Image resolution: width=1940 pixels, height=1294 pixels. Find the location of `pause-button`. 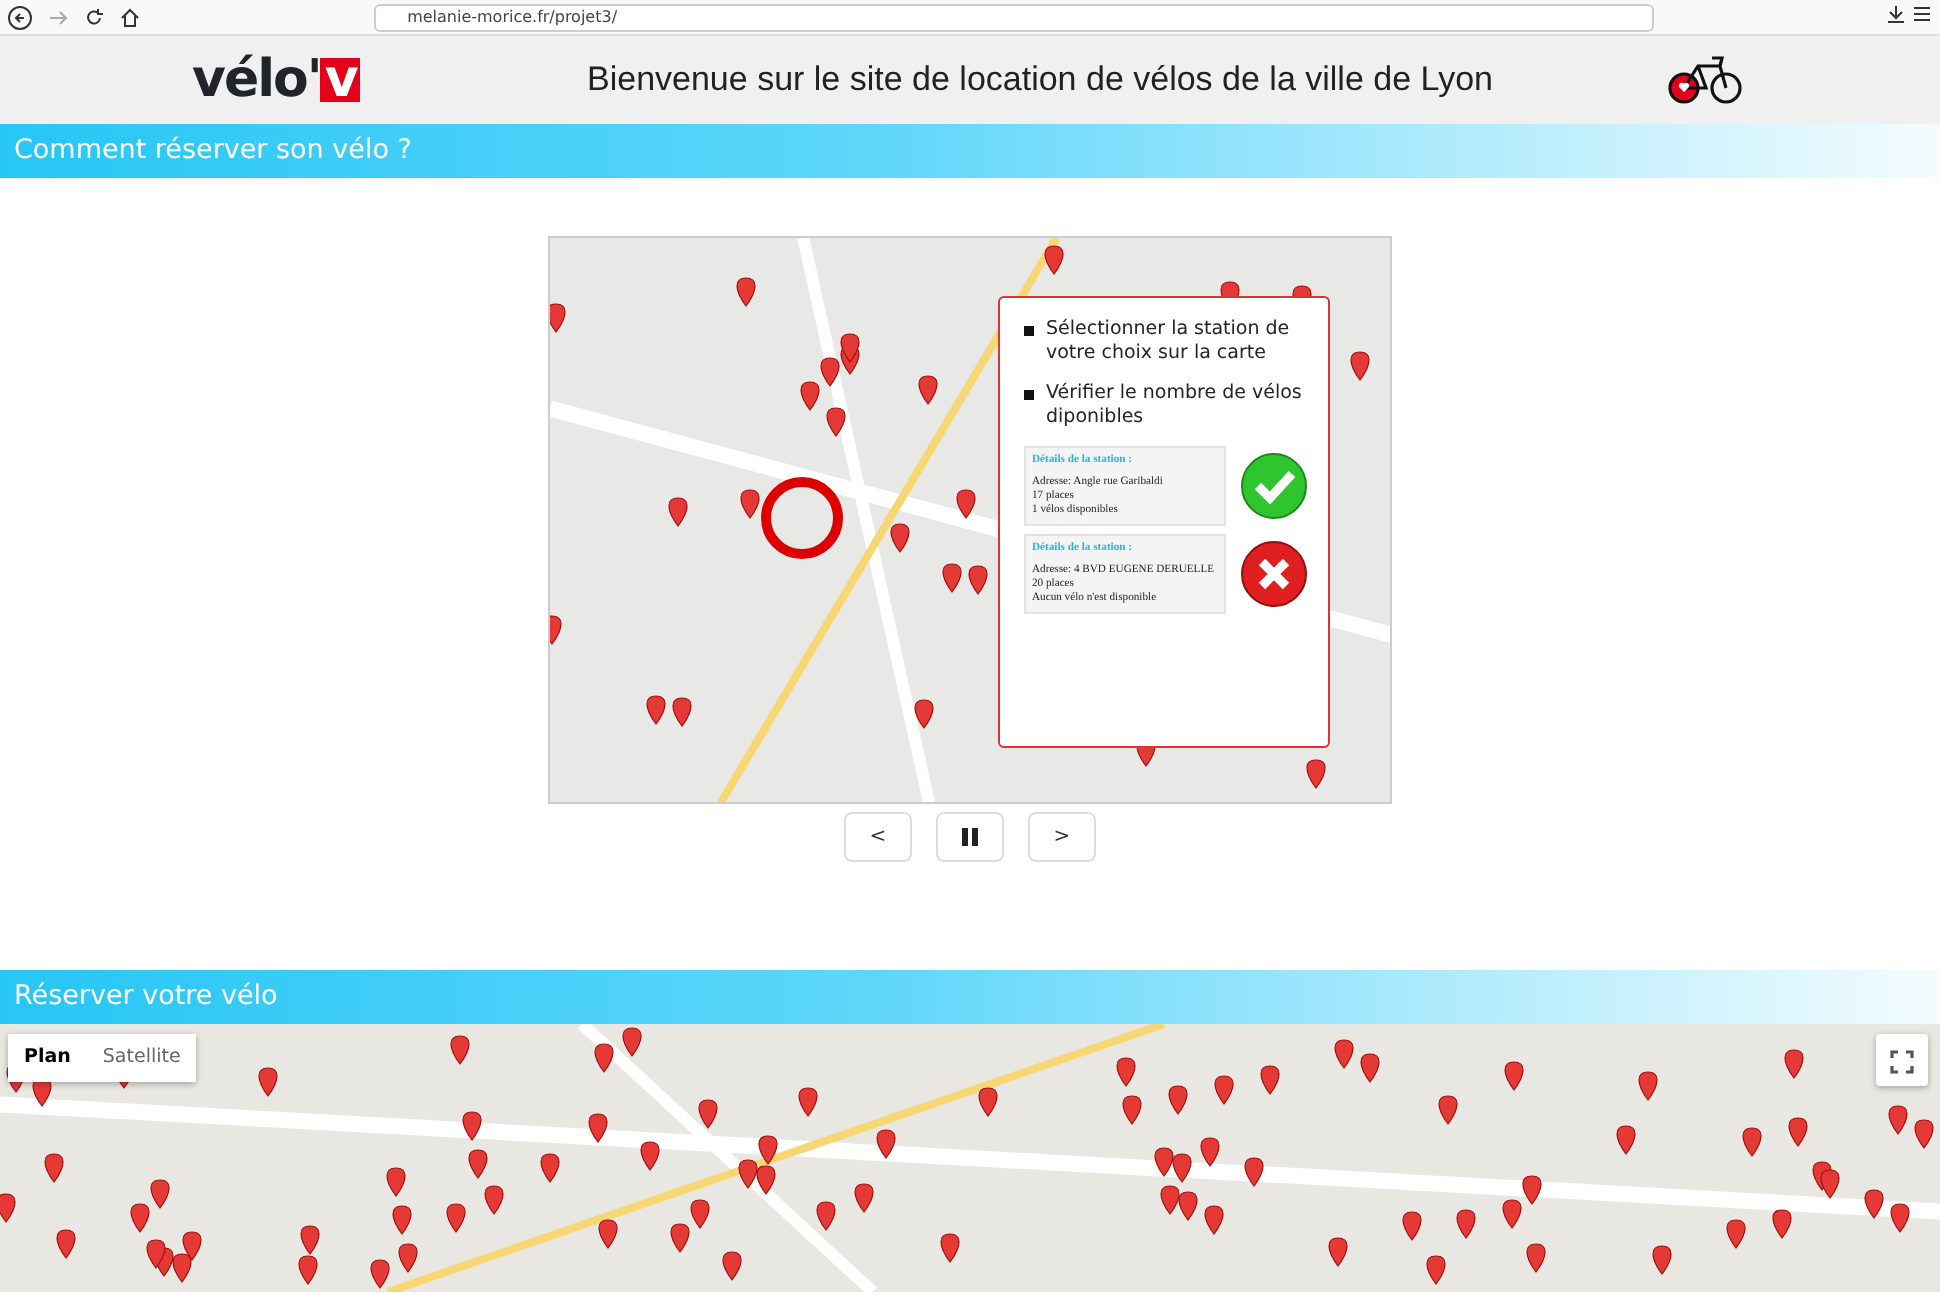

pause-button is located at coordinates (970, 837).